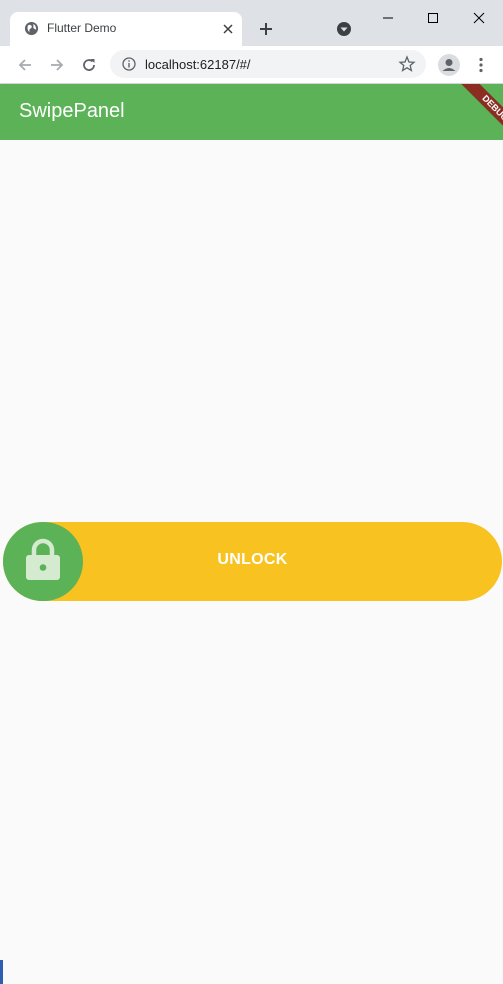 This screenshot has height=984, width=503. Describe the element at coordinates (25, 65) in the screenshot. I see `back-icon` at that location.